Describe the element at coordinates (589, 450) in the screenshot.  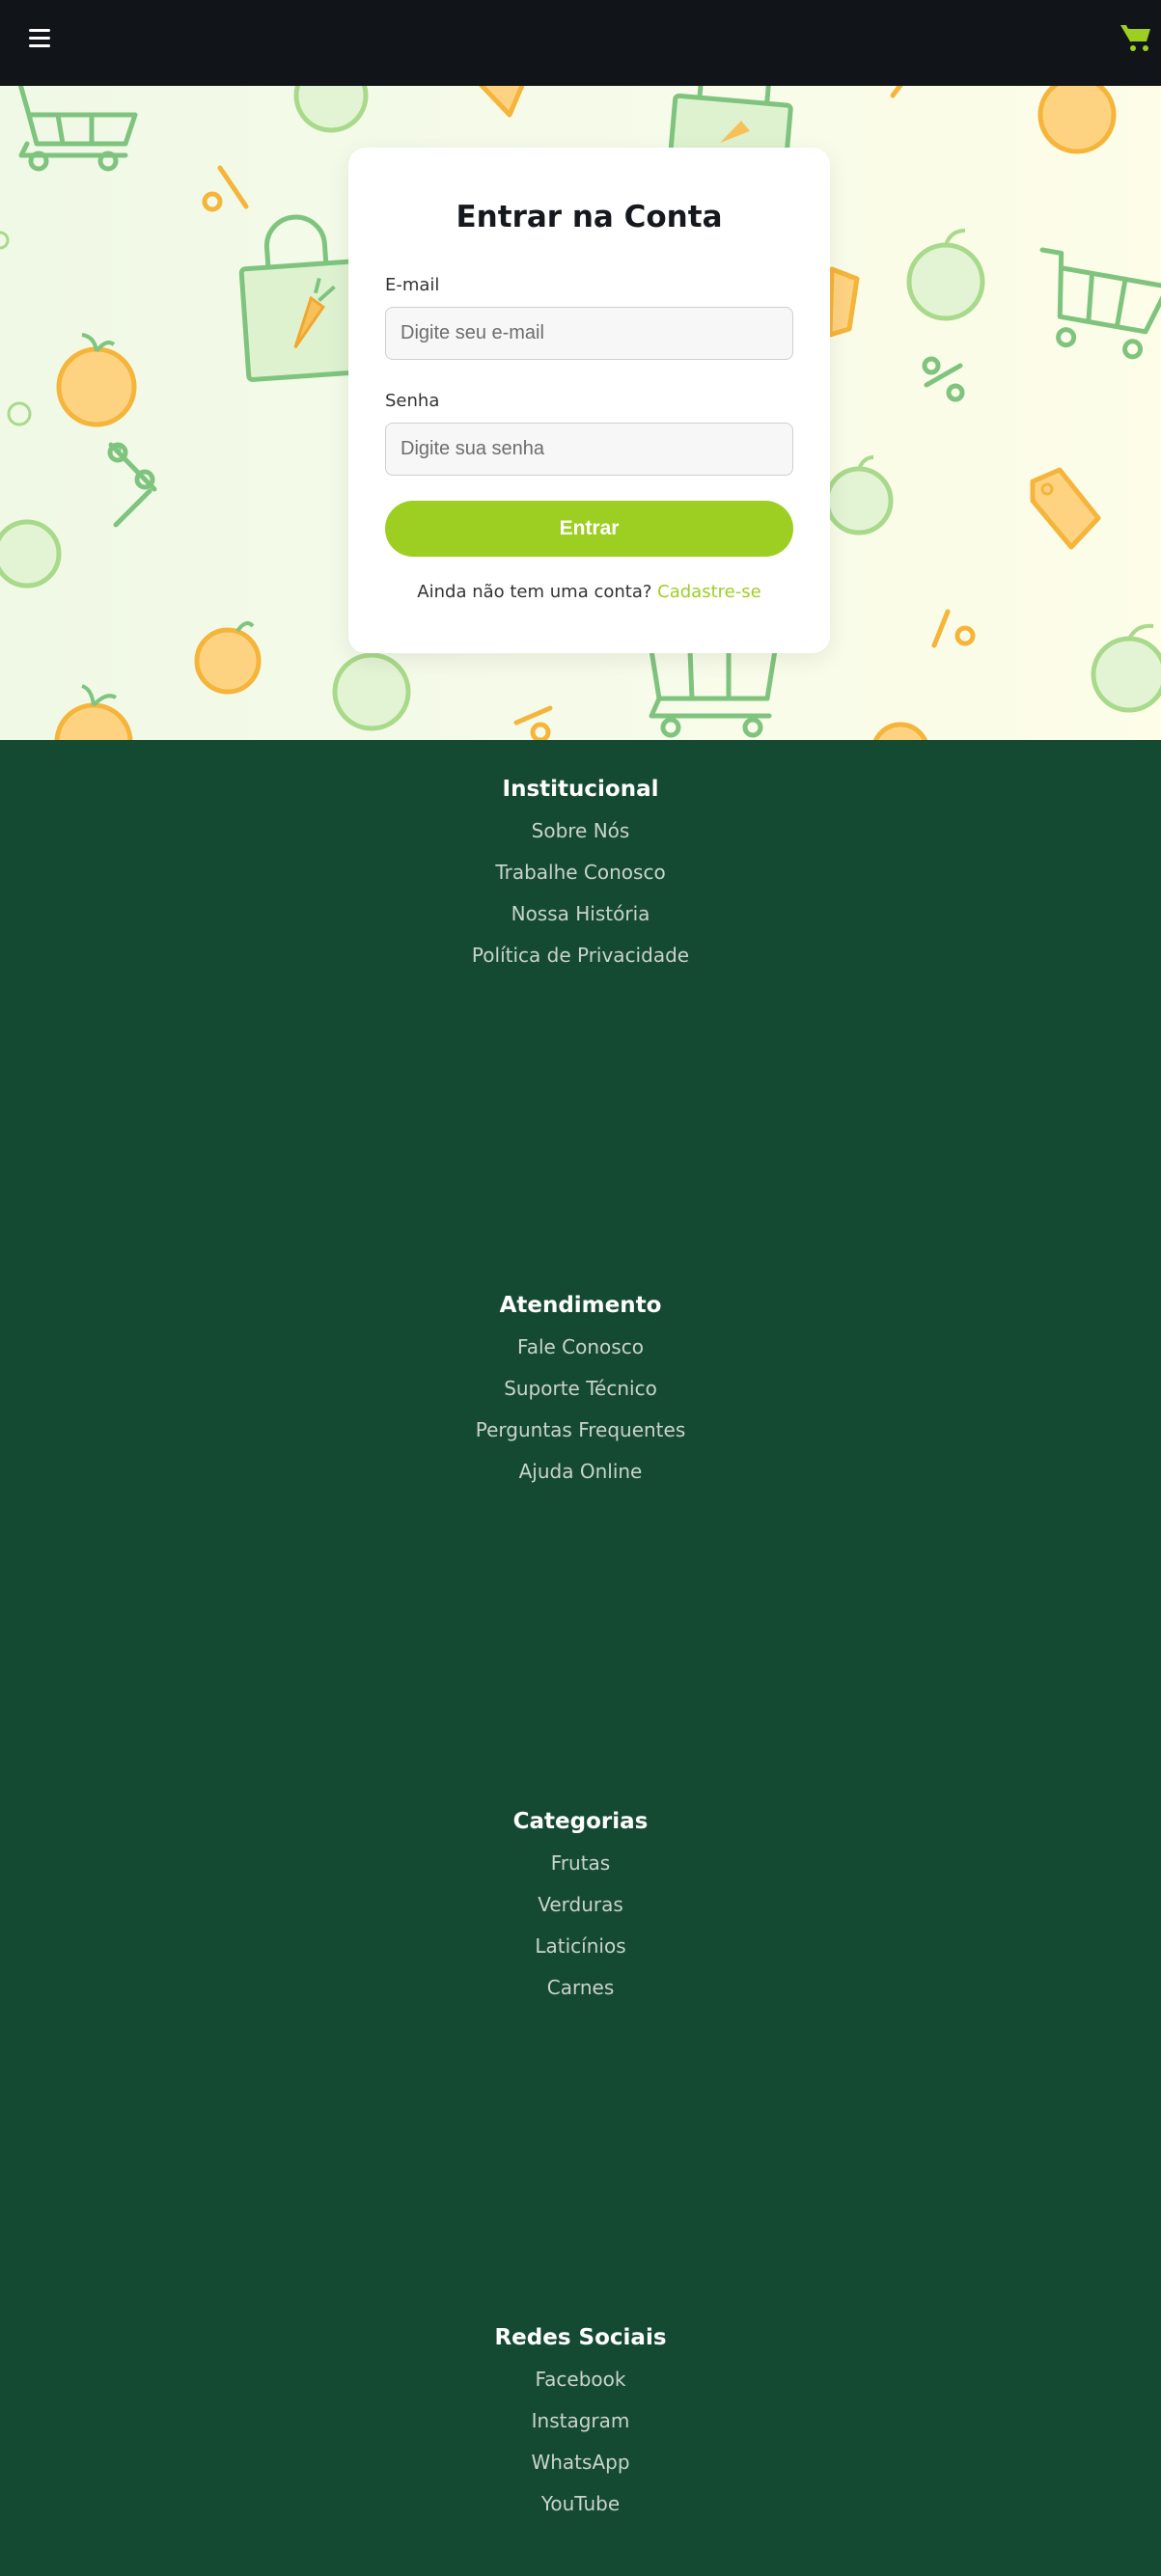
I see `password-field` at that location.